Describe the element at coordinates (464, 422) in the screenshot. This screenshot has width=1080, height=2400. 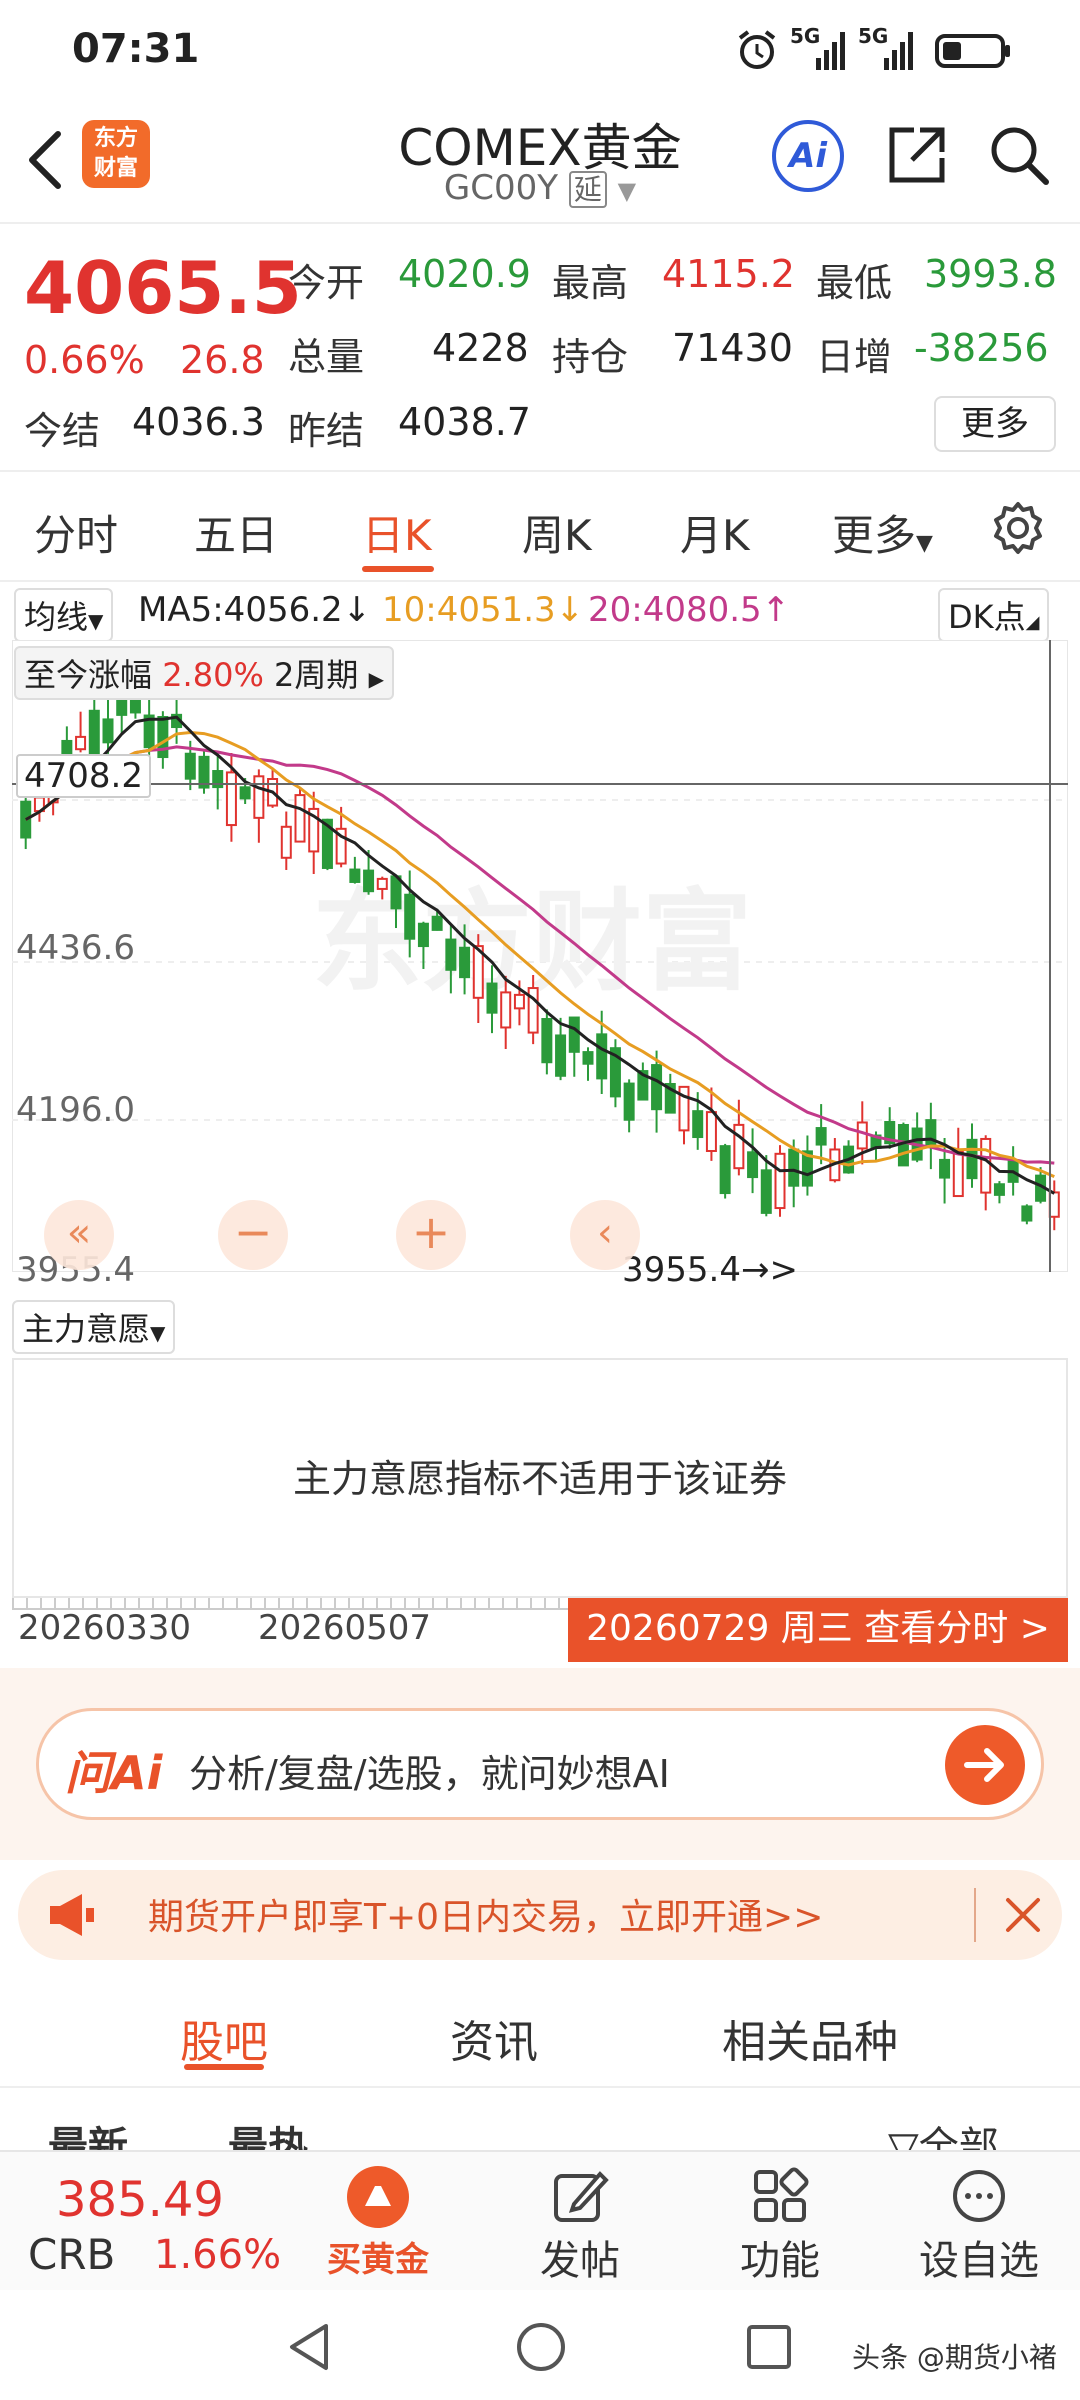
I see `prev-settle-value: 4038.7` at that location.